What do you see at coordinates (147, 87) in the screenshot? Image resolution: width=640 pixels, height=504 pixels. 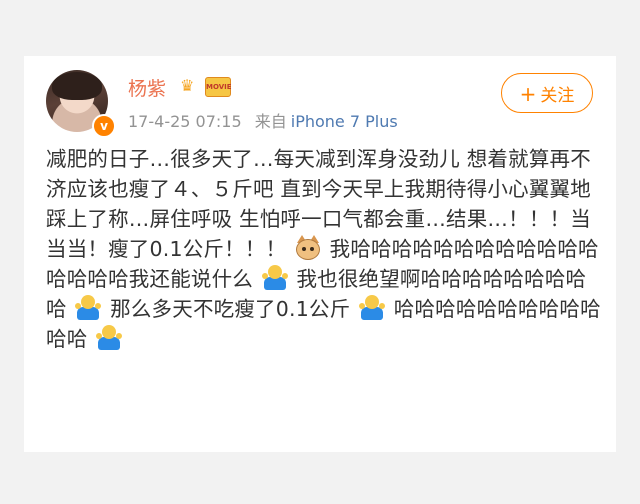 I see `username: 杨紫` at bounding box center [147, 87].